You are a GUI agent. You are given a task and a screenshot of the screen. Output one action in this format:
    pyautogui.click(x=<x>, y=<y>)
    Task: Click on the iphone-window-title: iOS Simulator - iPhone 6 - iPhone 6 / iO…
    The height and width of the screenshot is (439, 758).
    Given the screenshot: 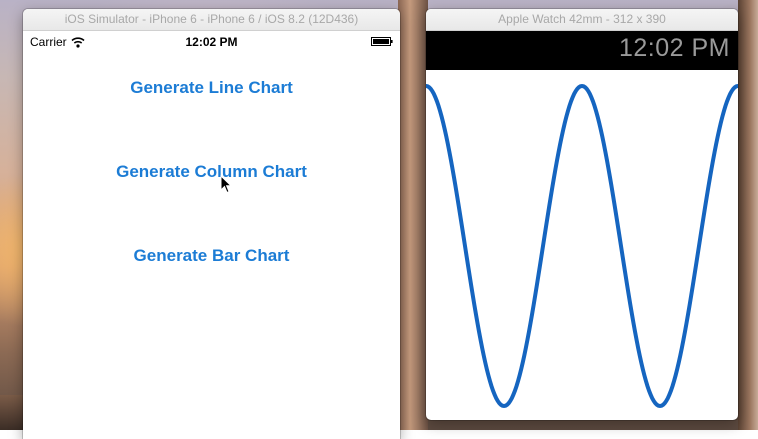 What is the action you would take?
    pyautogui.click(x=211, y=20)
    